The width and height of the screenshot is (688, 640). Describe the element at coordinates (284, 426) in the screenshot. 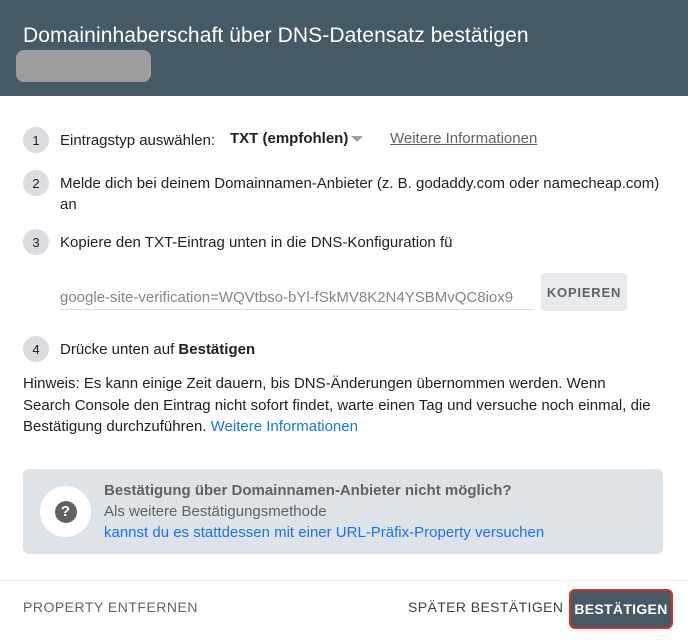

I see `hint-more-info-link: Weitere Informationen` at that location.